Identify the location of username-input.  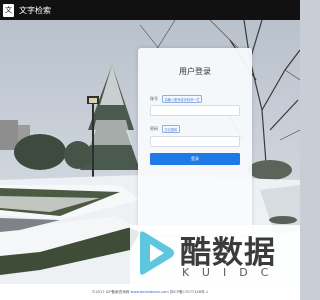
(195, 110).